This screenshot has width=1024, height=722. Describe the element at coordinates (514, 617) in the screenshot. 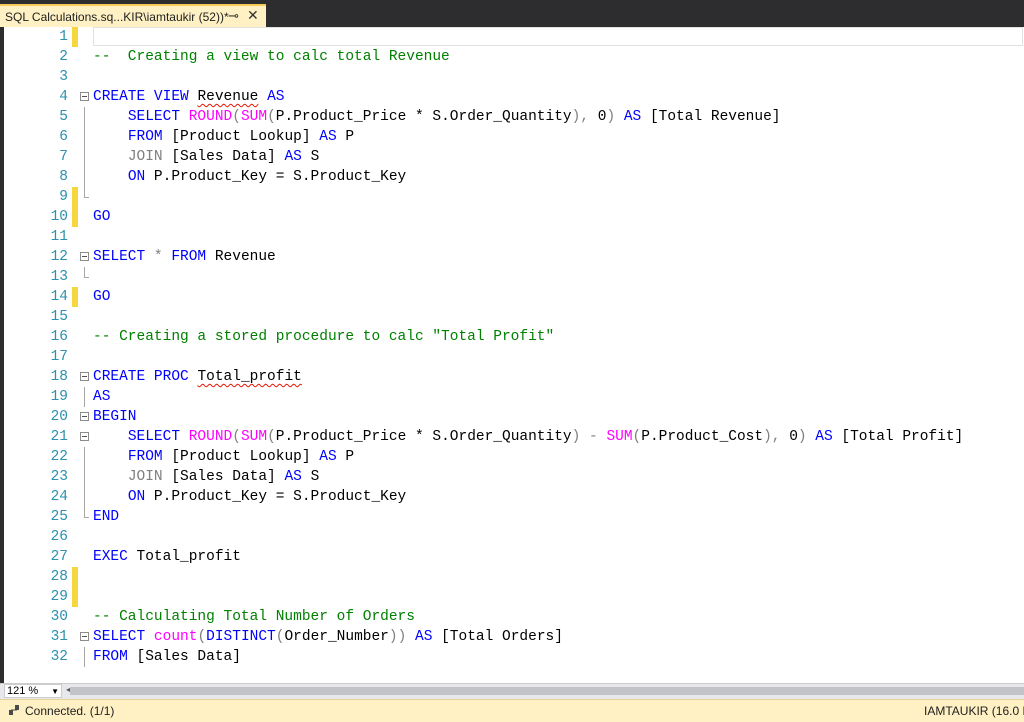

I see `code-line: 30 -- Calculating Total Number of Orders` at that location.